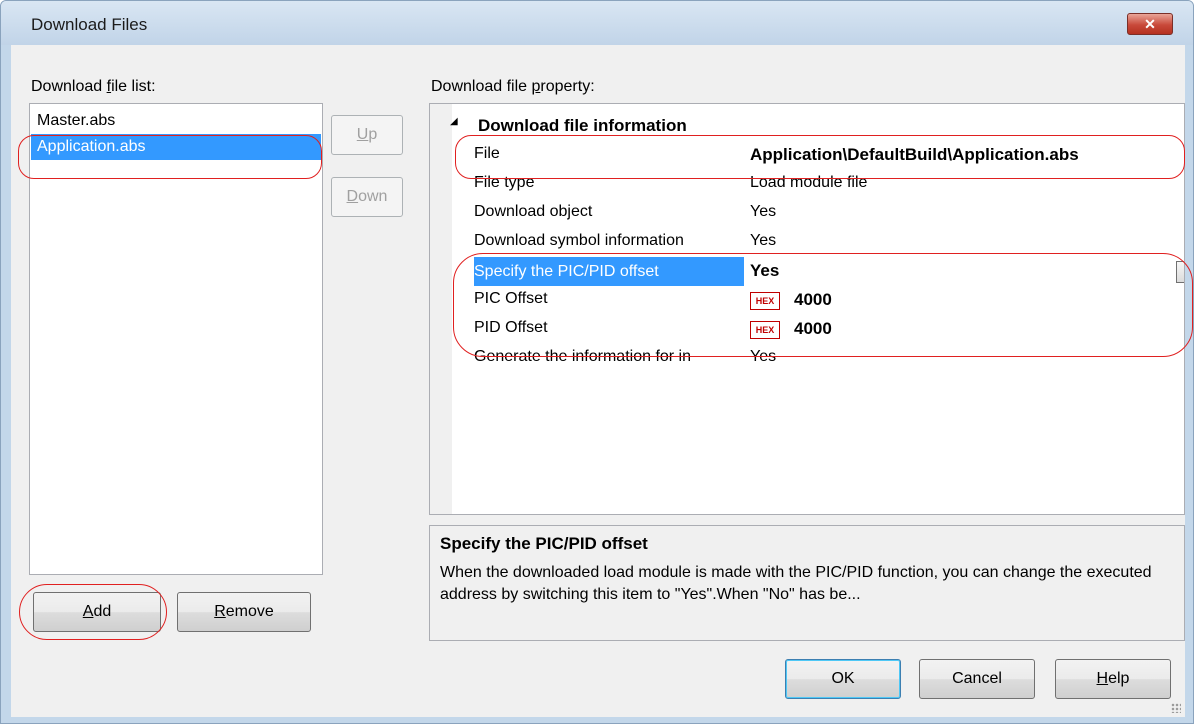 The height and width of the screenshot is (724, 1194). Describe the element at coordinates (818, 213) in the screenshot. I see `property-row-download-object: Download object Yes` at that location.